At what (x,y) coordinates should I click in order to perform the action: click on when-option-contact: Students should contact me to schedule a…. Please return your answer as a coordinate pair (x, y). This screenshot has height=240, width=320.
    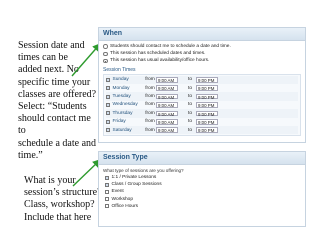
    Looking at the image, I should click on (202, 46).